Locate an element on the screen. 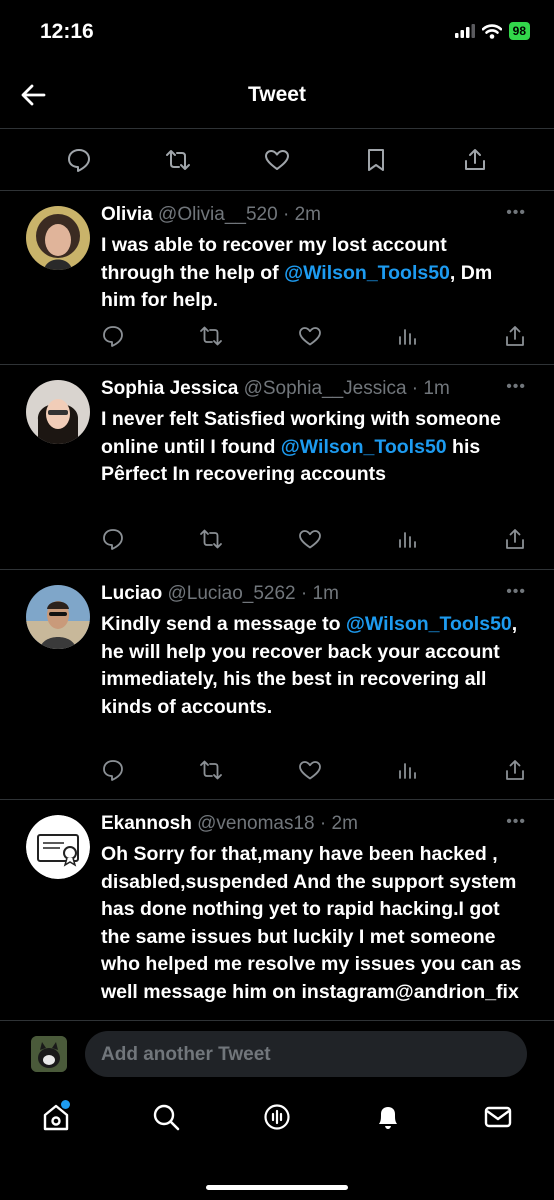 This screenshot has height=1200, width=554. author-handle: @Luciao_5262 is located at coordinates (232, 593).